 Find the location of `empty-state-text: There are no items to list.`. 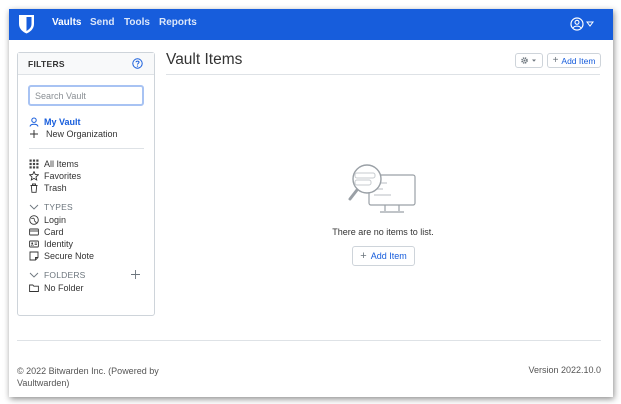

empty-state-text: There are no items to list. is located at coordinates (383, 232).